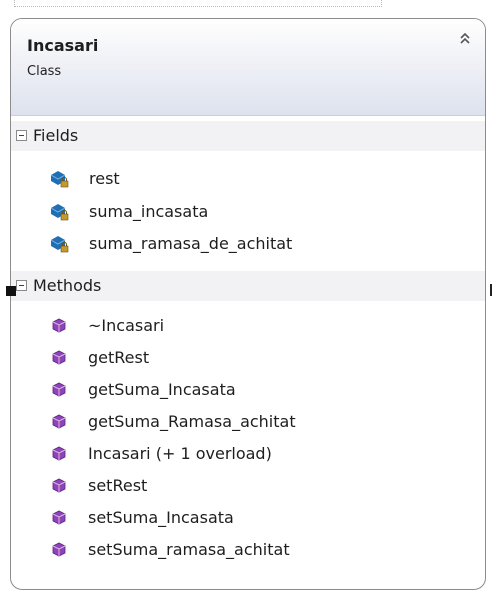  I want to click on method-item-destructor: ~Incasari, so click(248, 326).